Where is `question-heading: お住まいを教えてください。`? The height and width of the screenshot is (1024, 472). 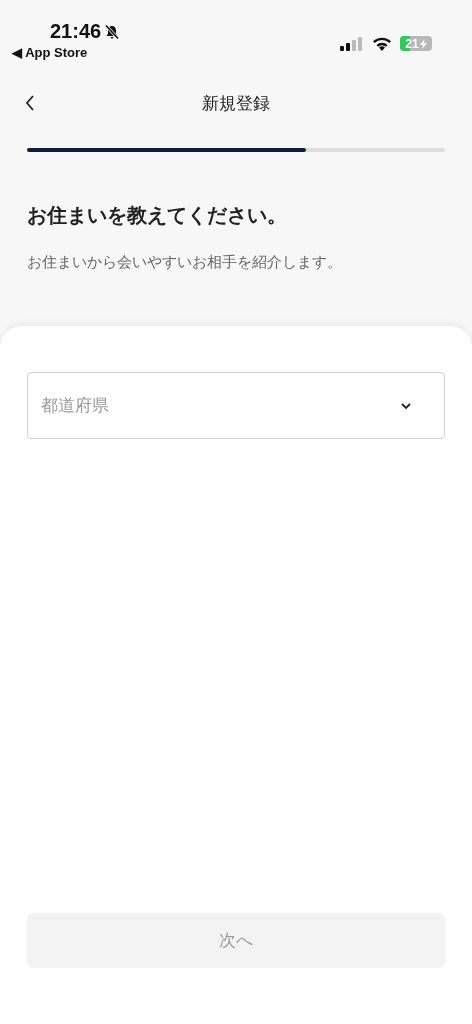 question-heading: お住まいを教えてください。 is located at coordinates (157, 215).